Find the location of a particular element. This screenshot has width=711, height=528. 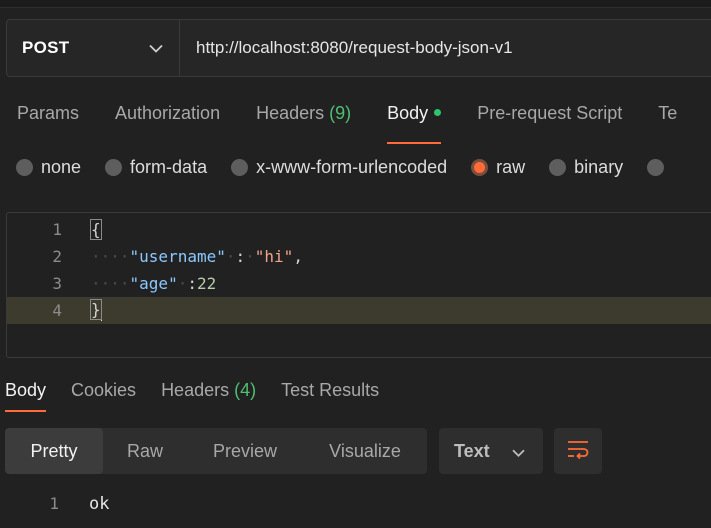

view-preview-button: Preview is located at coordinates (245, 451).